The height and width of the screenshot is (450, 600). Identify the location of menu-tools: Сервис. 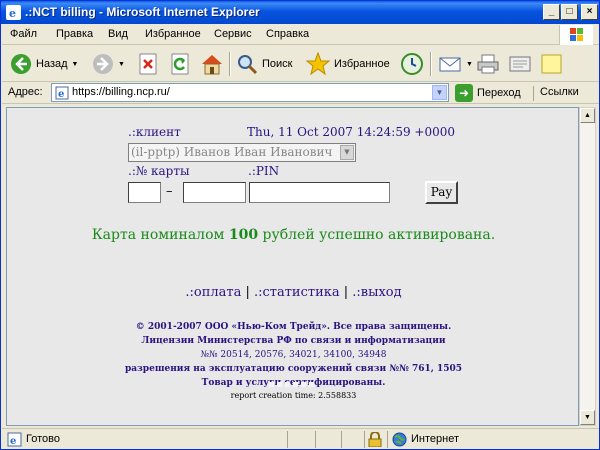
(233, 34).